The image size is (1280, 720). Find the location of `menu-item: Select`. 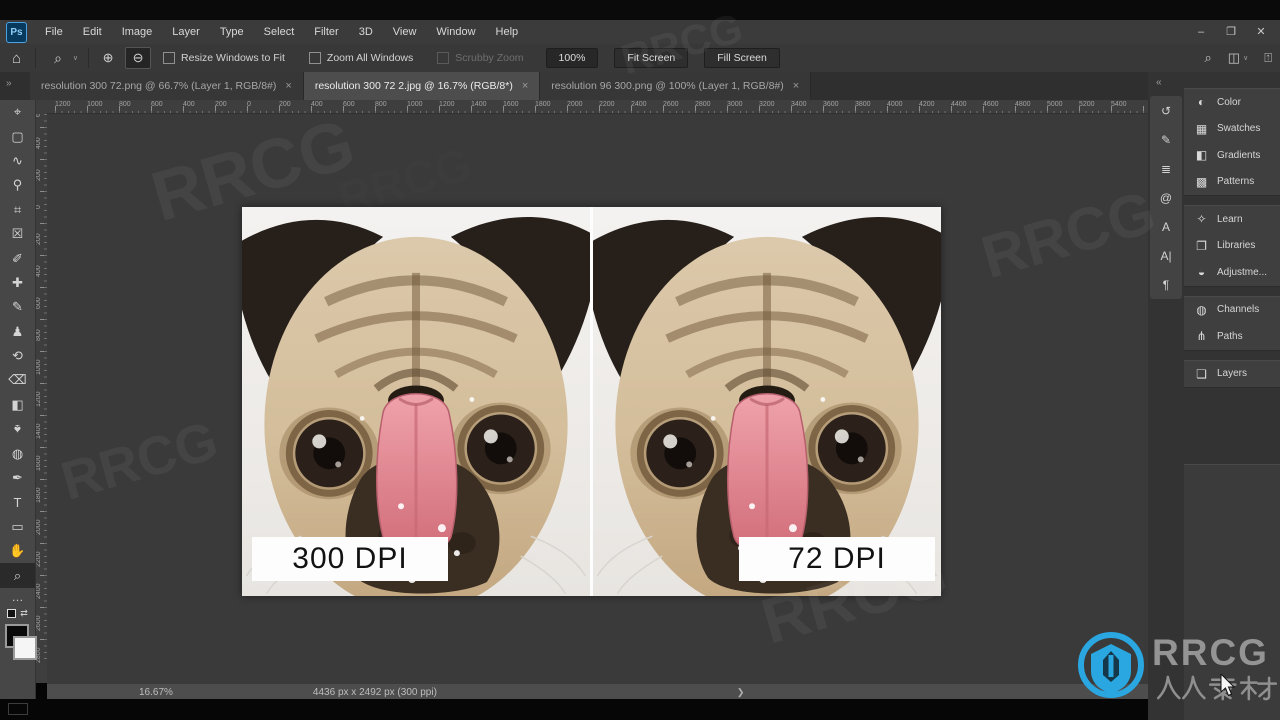

menu-item: Select is located at coordinates (279, 32).